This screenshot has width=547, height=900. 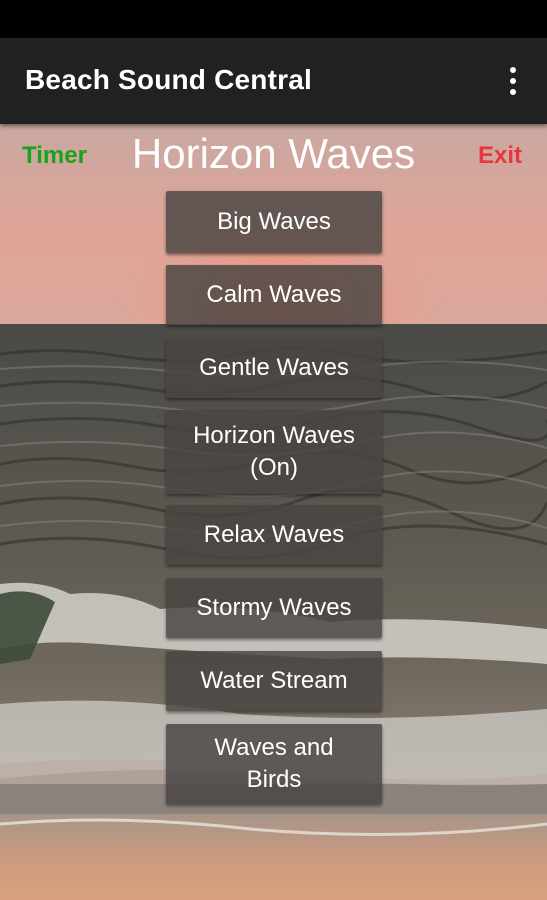 What do you see at coordinates (273, 19) in the screenshot?
I see `status-bar` at bounding box center [273, 19].